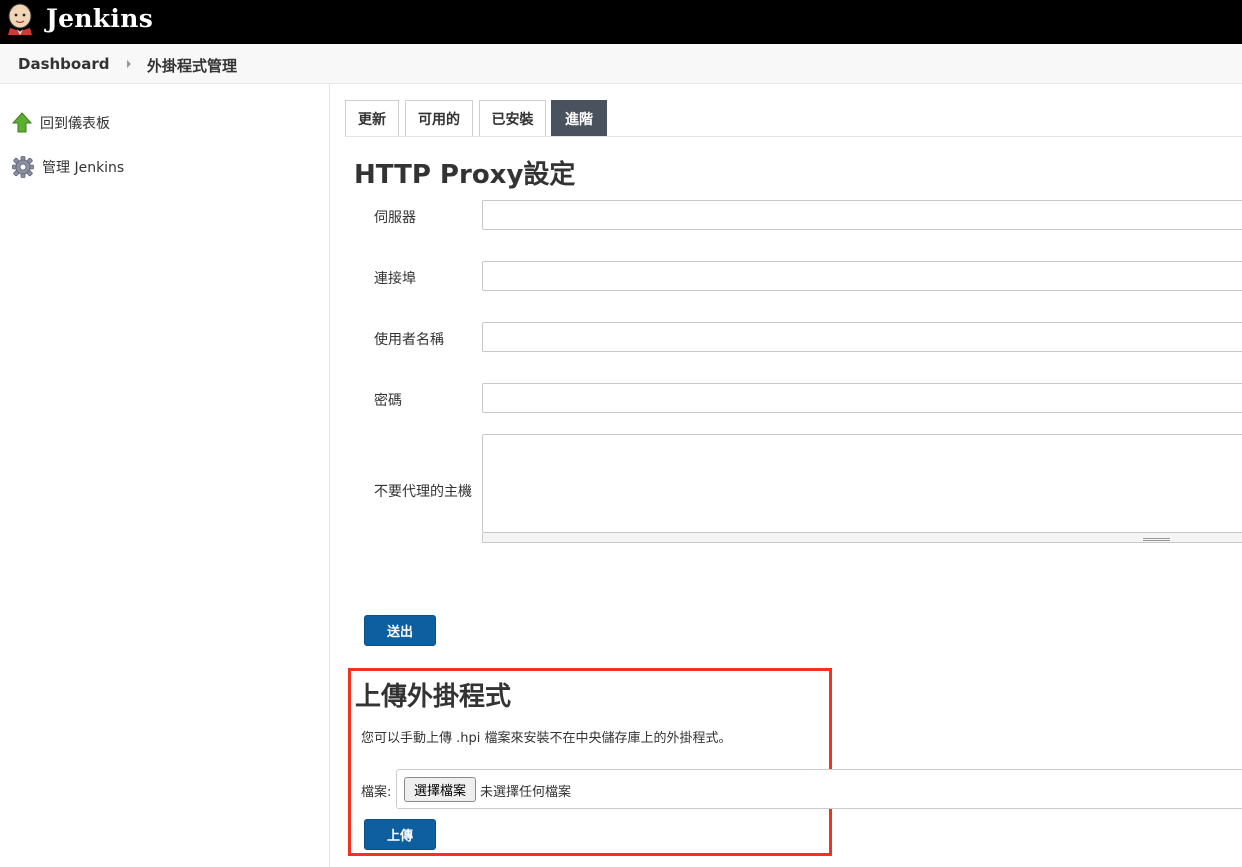  Describe the element at coordinates (83, 168) in the screenshot. I see `sidebar-item-label: 管理 Jenkins` at that location.